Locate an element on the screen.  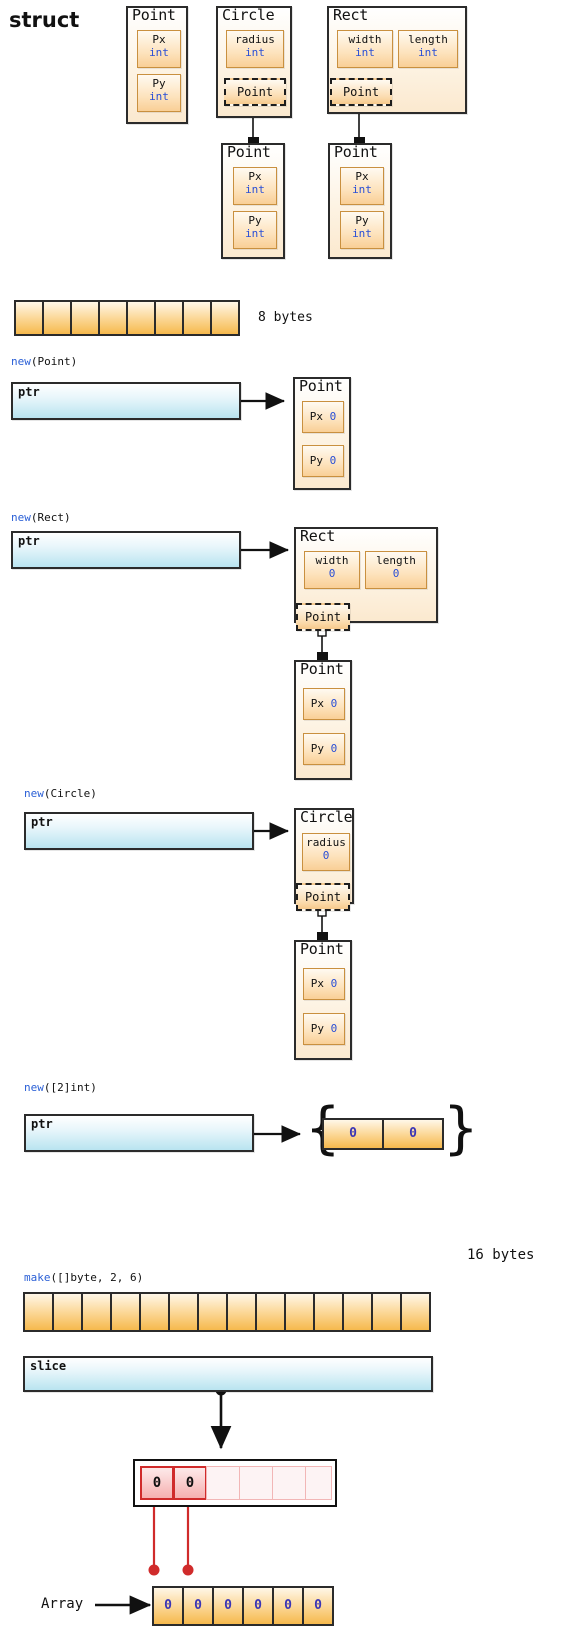
code-new-array2int: new([2]int) is located at coordinates (60, 1087).